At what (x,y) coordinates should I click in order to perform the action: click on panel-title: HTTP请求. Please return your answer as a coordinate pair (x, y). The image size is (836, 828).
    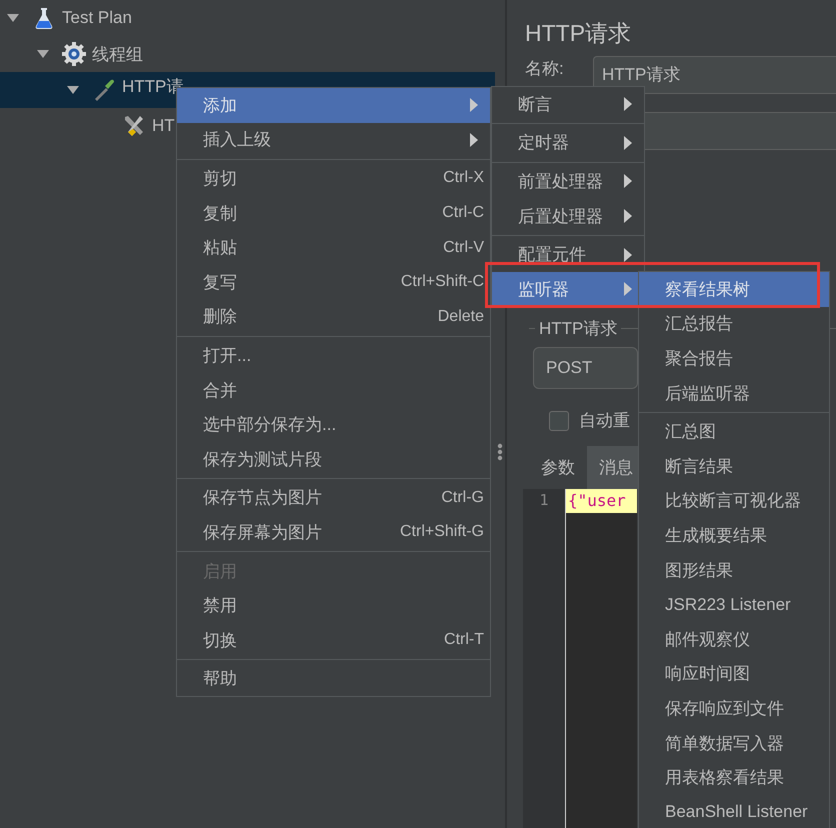
    Looking at the image, I should click on (578, 32).